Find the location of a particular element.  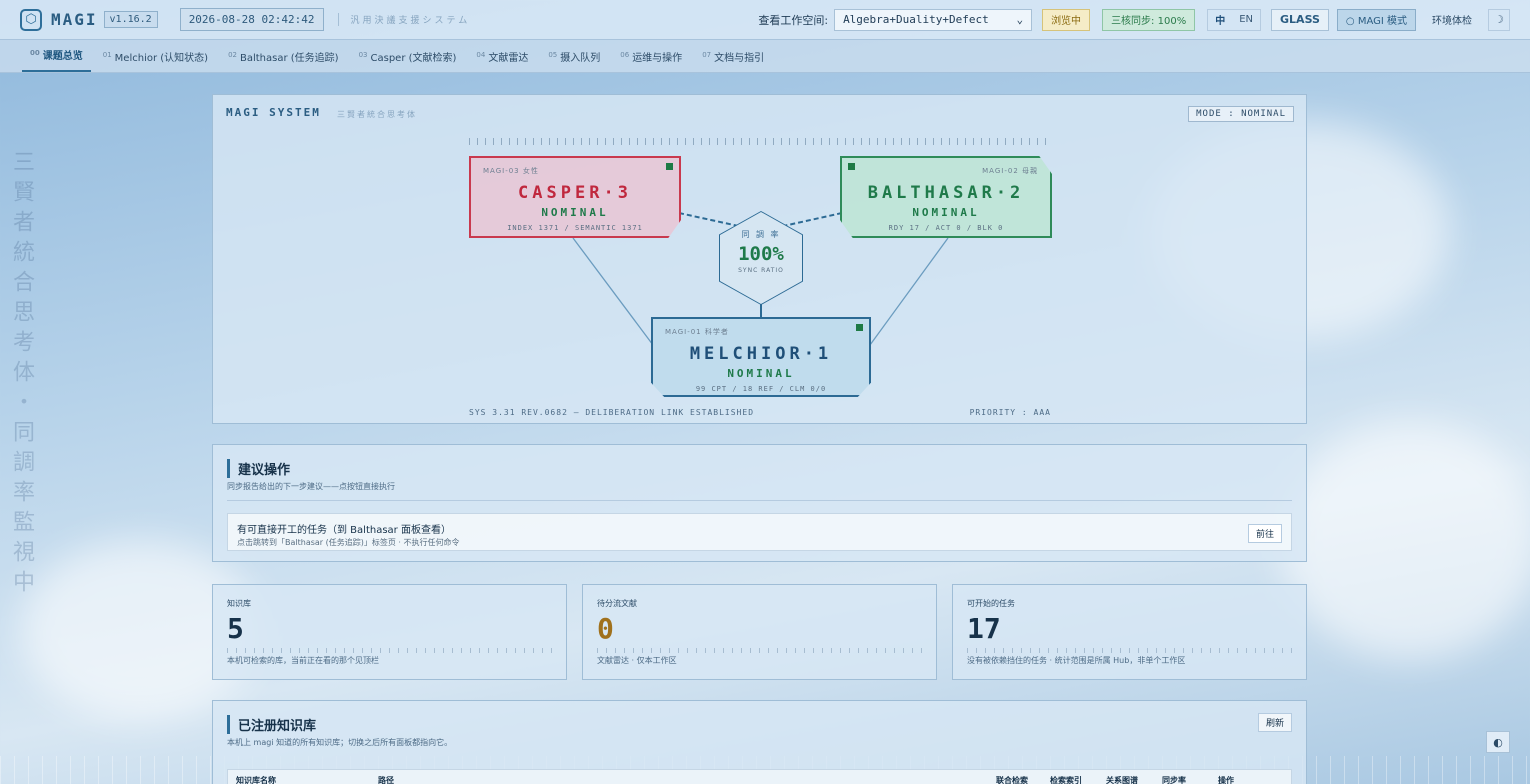

moon-icon: ☽ is located at coordinates (1499, 19).